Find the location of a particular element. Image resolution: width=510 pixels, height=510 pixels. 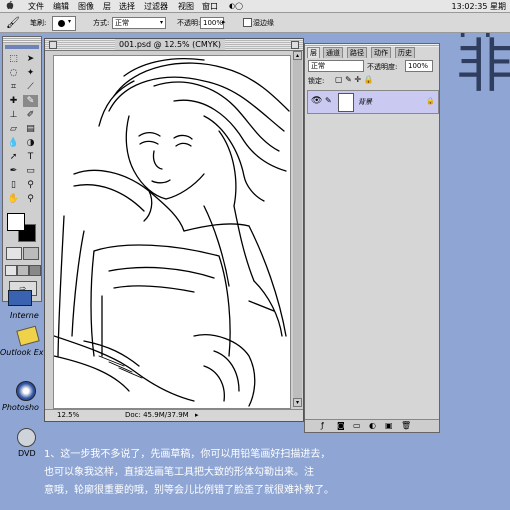

new-set-icon: ▭ is located at coordinates (357, 425).